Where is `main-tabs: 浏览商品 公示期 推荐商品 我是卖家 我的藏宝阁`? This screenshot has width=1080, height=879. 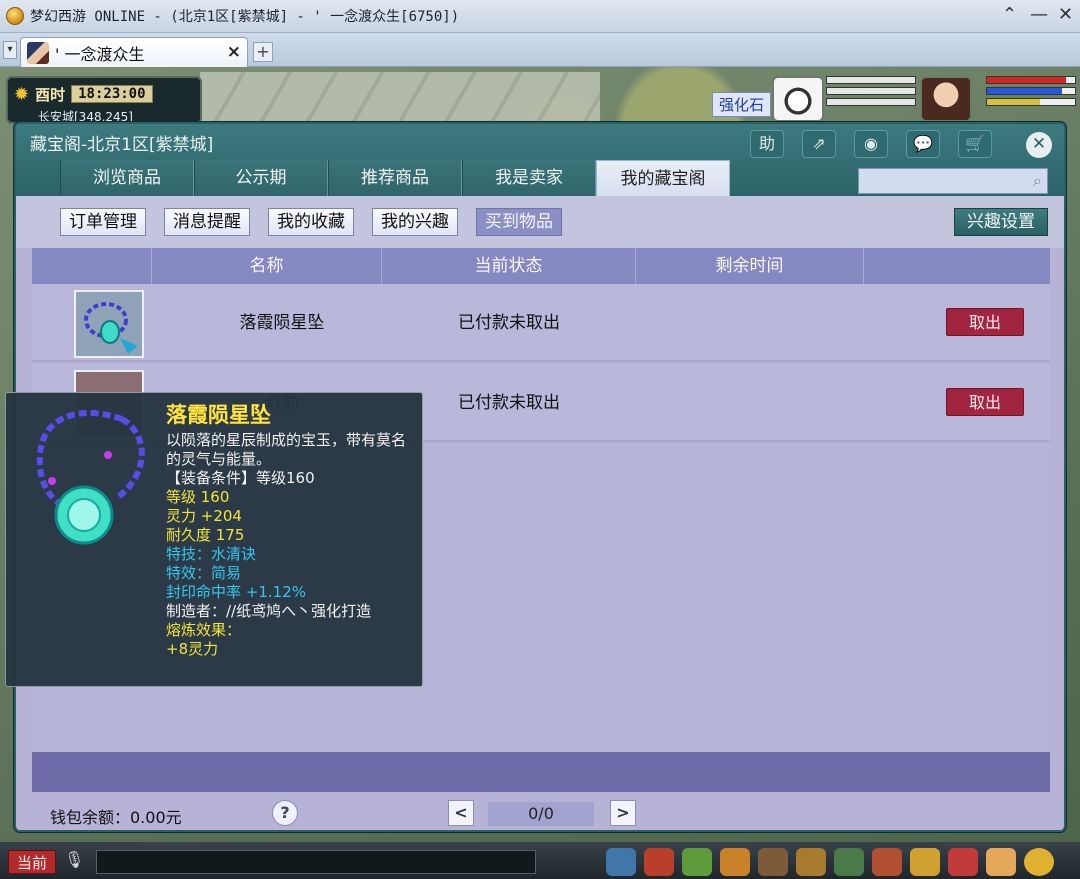
main-tabs: 浏览商品 公示期 推荐商品 我是卖家 我的藏宝阁 is located at coordinates (395, 178).